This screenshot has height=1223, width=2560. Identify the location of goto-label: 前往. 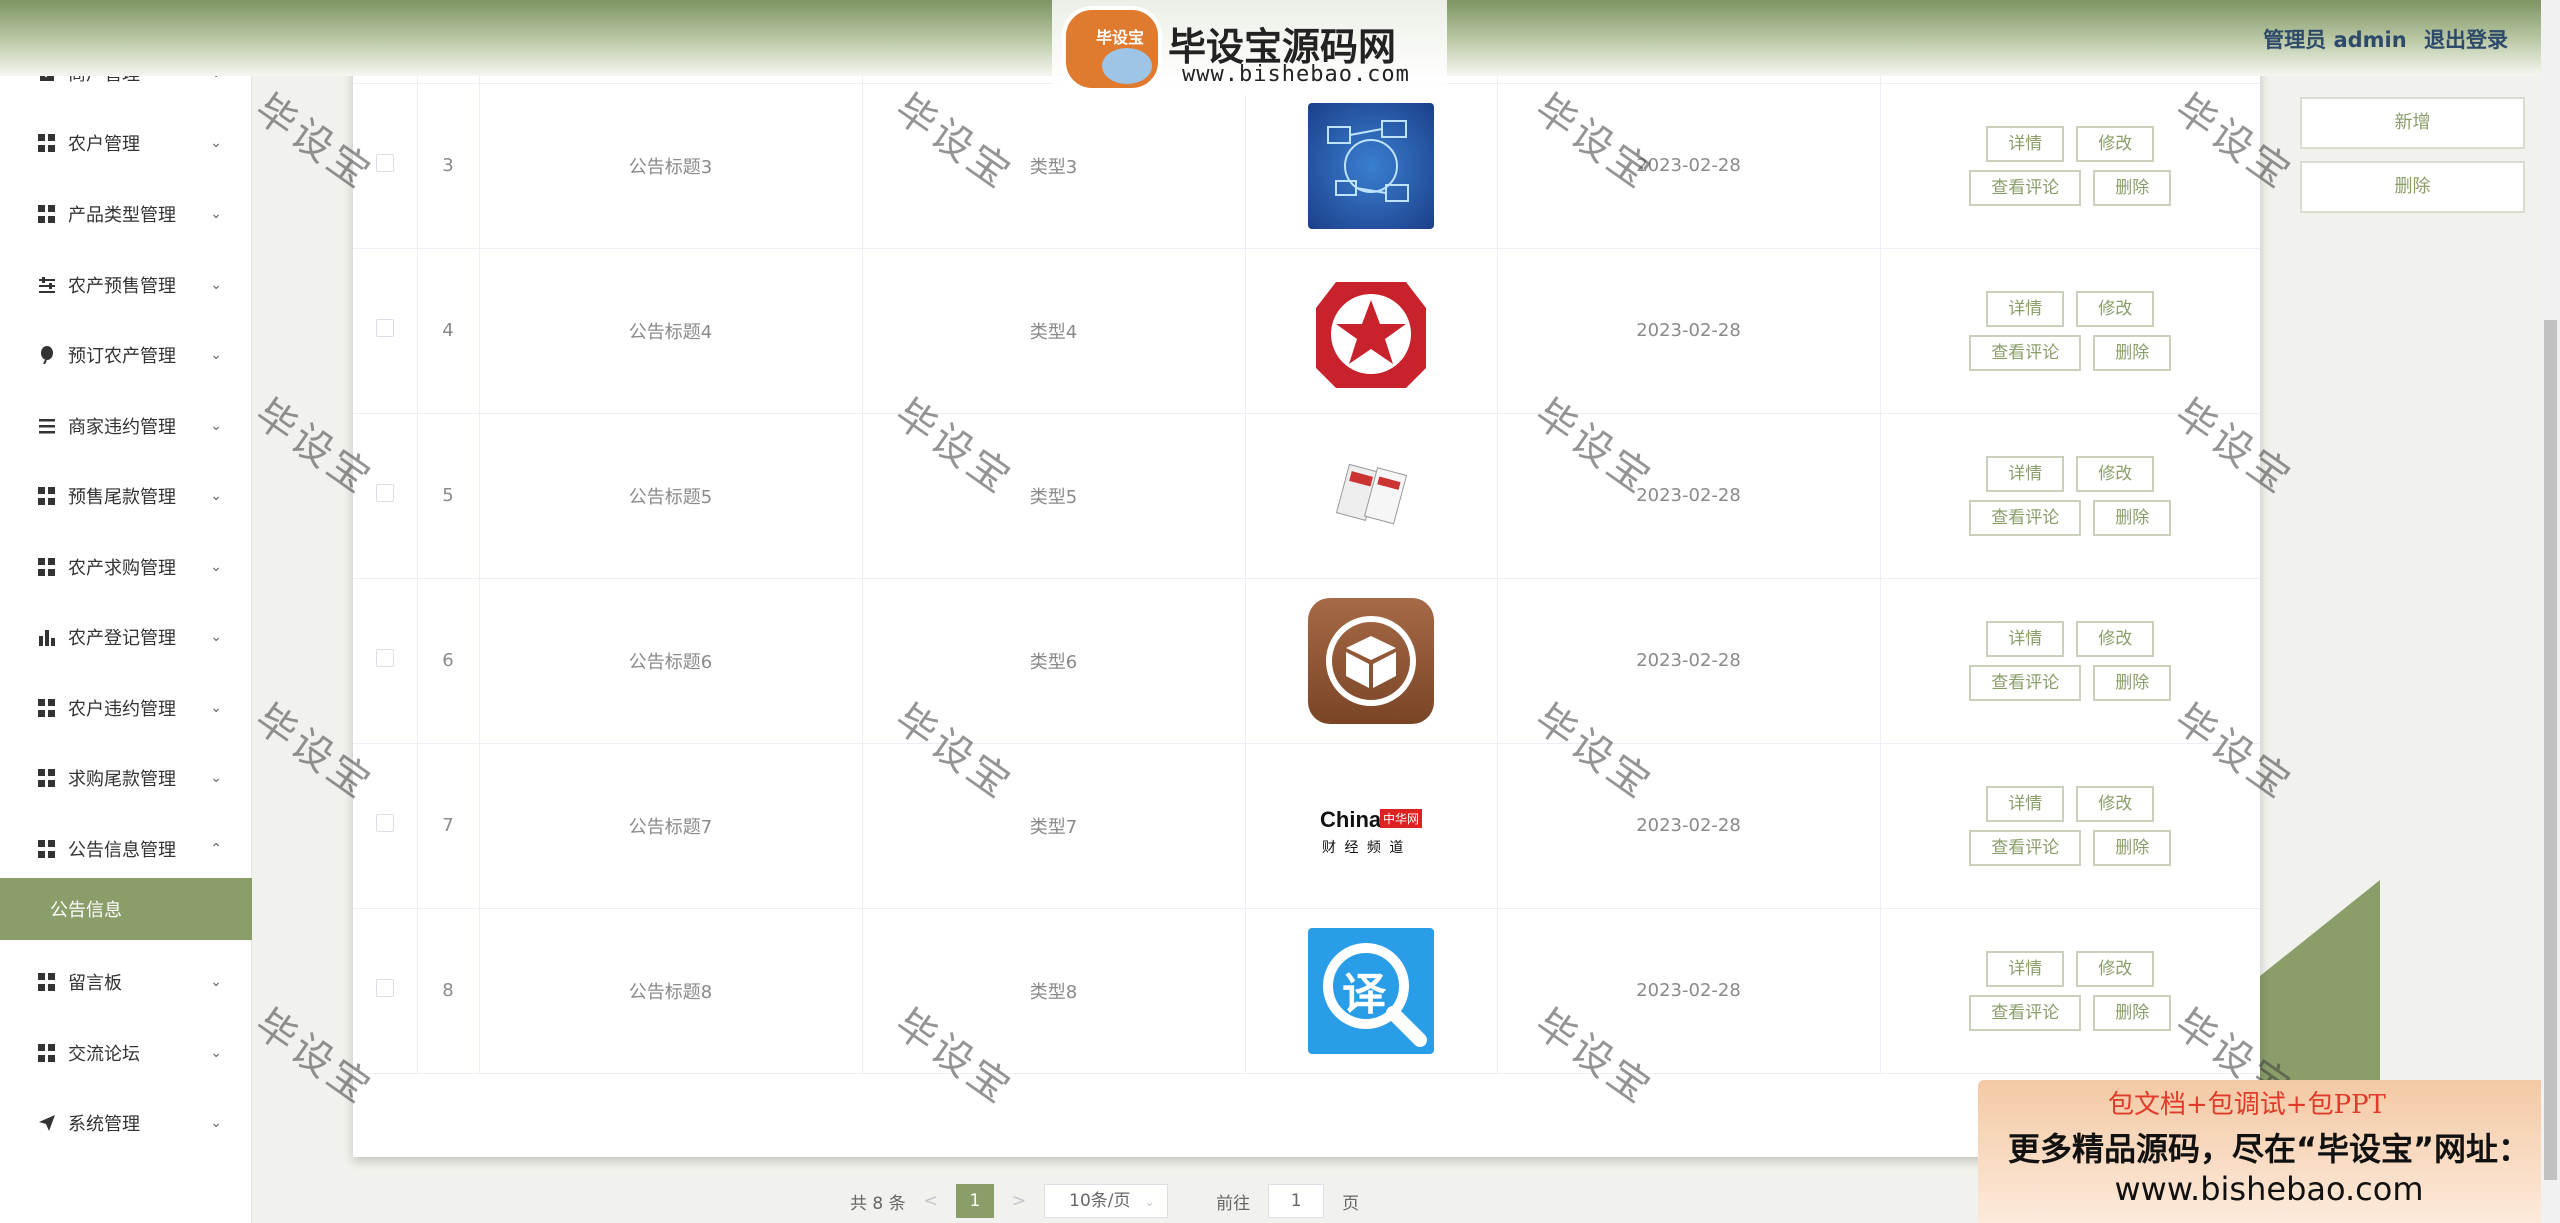
(1233, 1203).